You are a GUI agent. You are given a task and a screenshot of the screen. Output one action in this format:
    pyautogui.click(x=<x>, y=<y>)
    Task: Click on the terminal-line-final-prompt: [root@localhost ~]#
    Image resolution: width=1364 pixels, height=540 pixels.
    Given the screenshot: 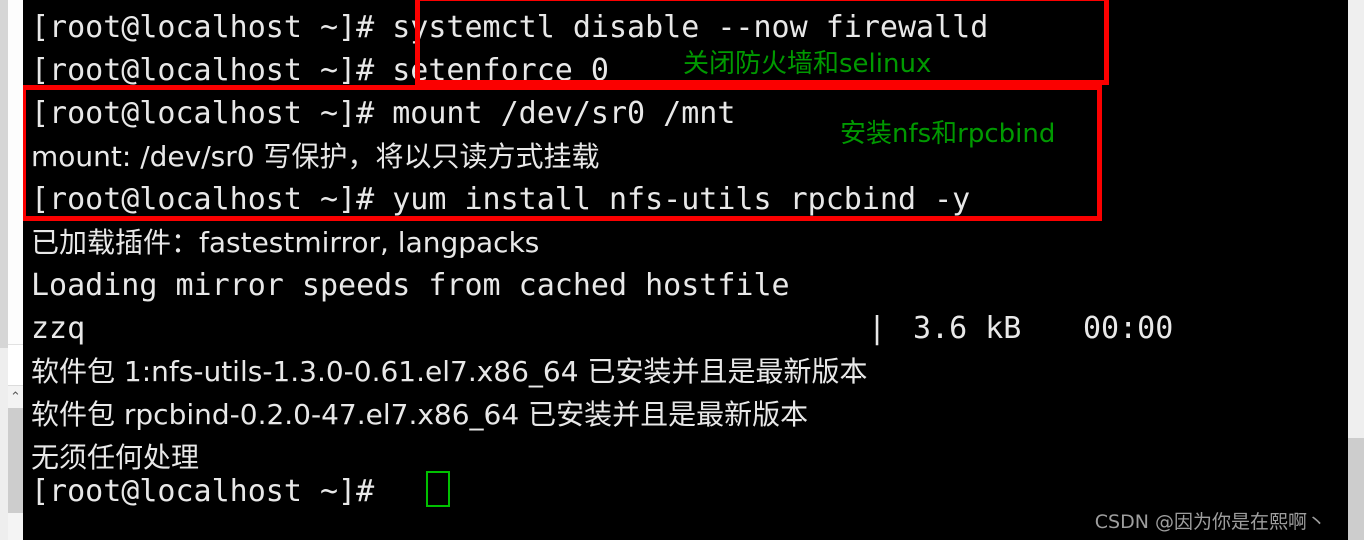 What is the action you would take?
    pyautogui.click(x=212, y=491)
    